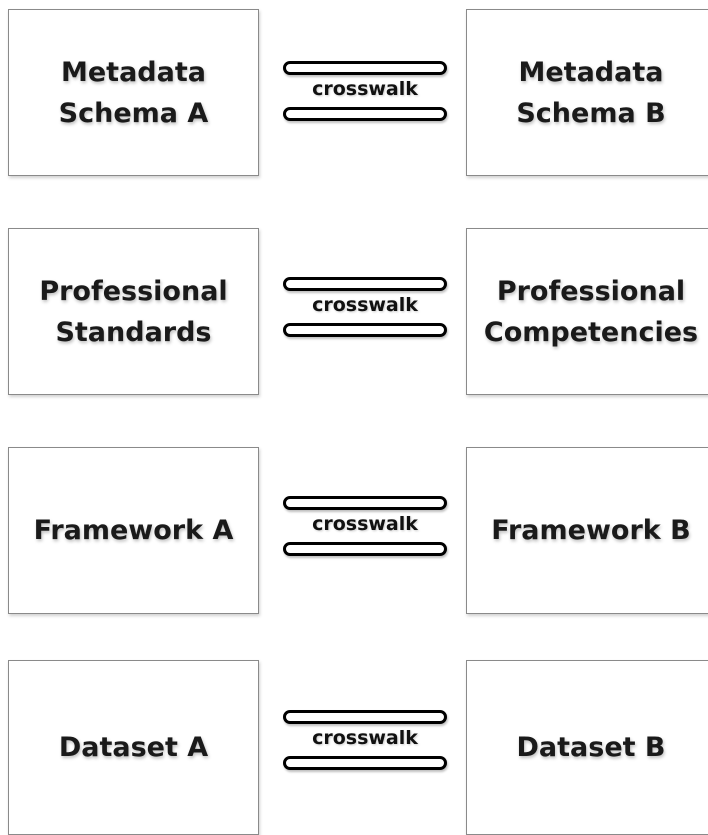 The width and height of the screenshot is (708, 835). I want to click on framework-a-box: Framework A, so click(133, 530).